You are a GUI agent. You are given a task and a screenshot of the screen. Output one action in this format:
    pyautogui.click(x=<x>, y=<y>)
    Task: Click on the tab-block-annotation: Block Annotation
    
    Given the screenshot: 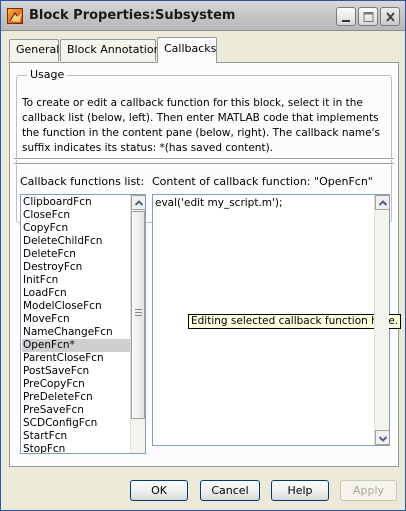 What is the action you would take?
    pyautogui.click(x=110, y=50)
    